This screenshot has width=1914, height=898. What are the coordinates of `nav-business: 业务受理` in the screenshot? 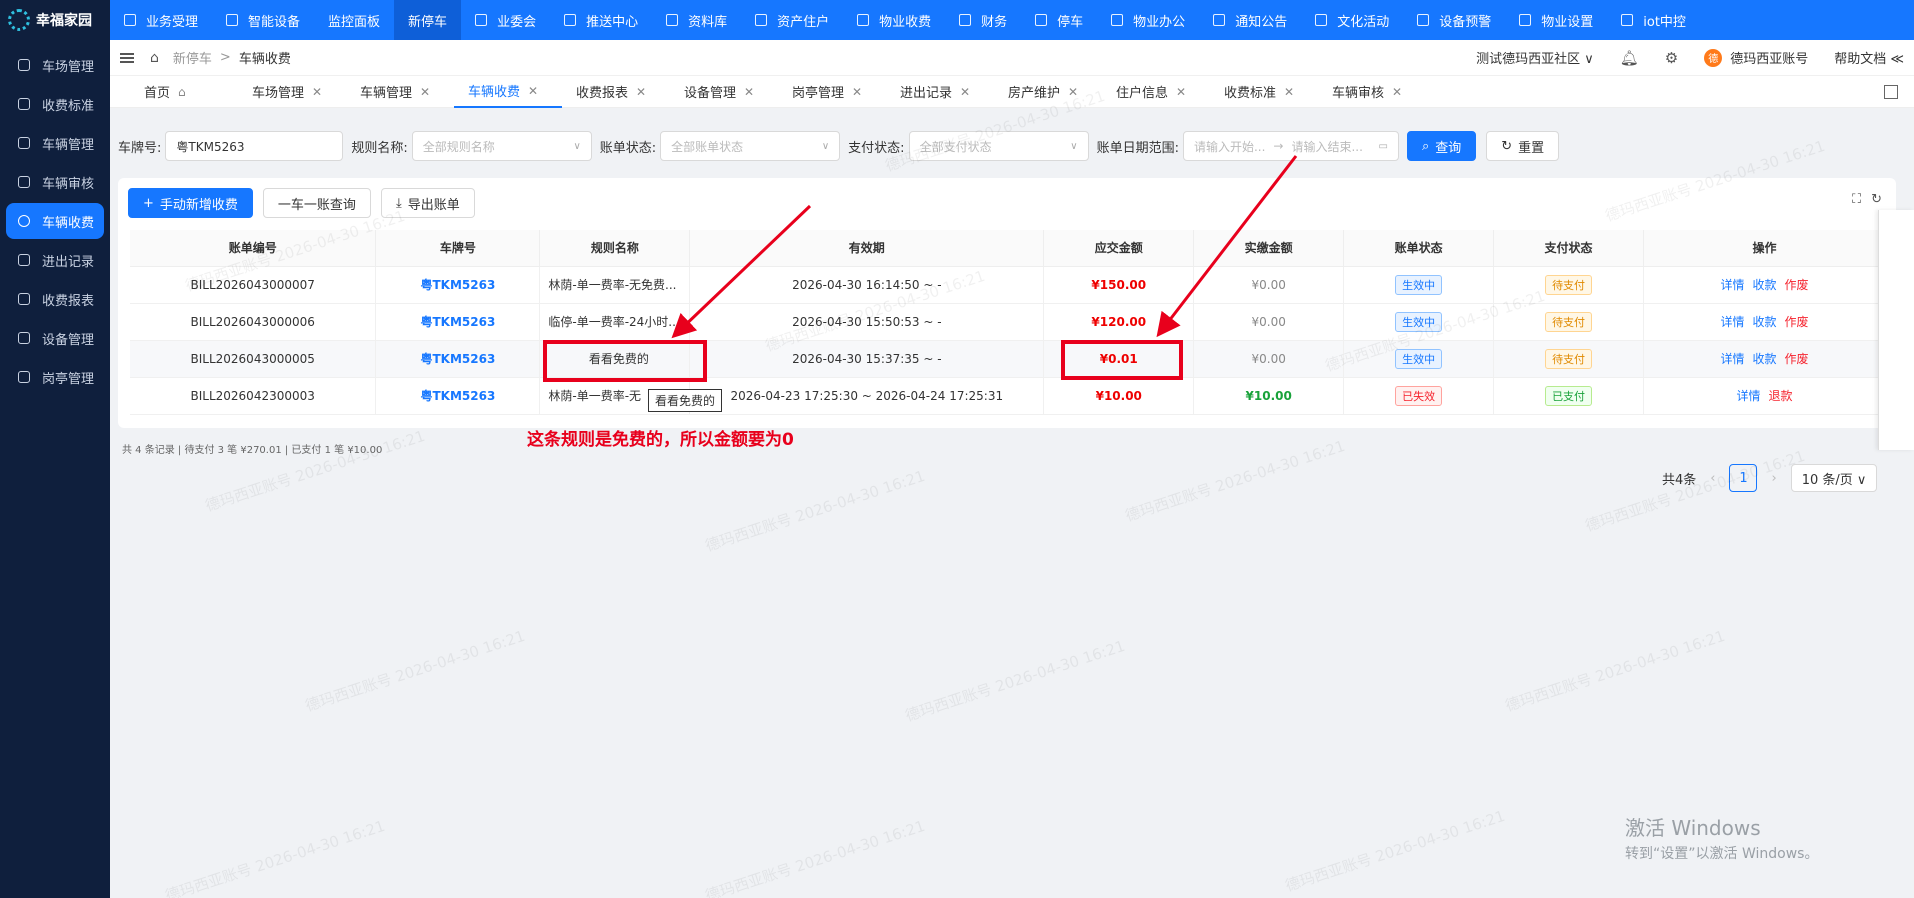 It's located at (161, 20).